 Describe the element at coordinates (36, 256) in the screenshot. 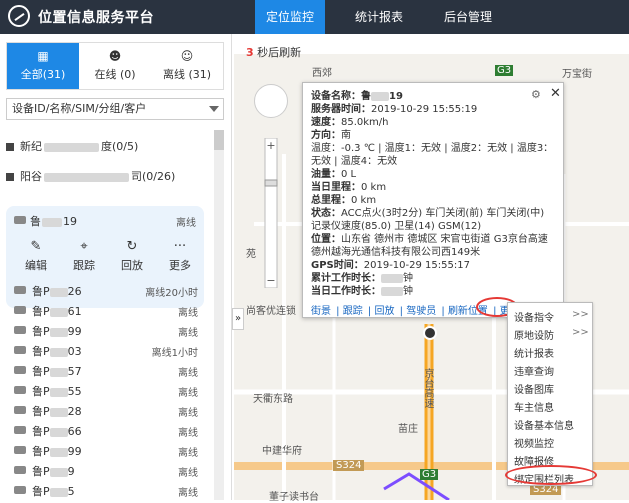

I see `edit-button: ✎ 编辑` at that location.